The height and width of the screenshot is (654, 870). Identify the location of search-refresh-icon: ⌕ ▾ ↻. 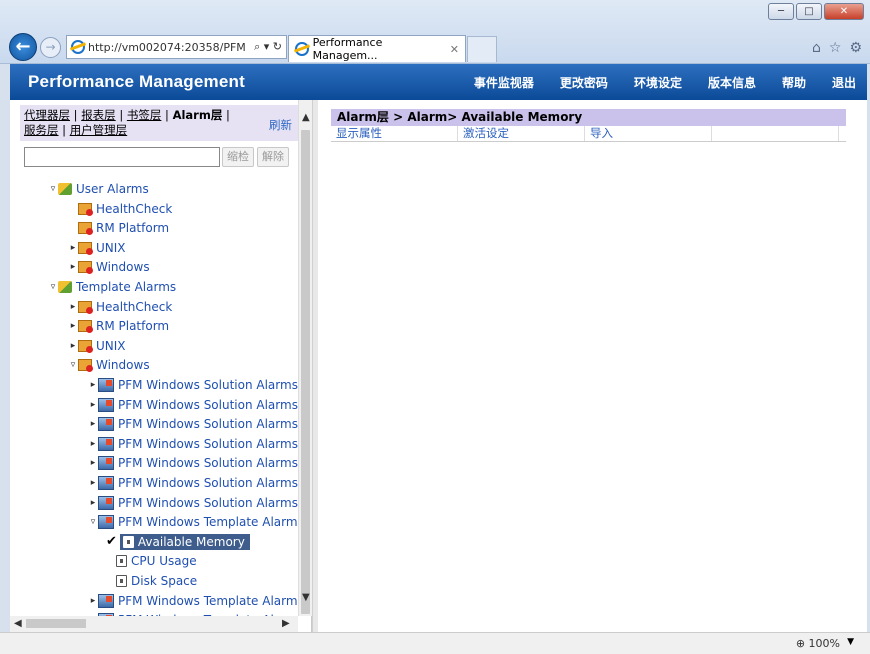
(268, 47).